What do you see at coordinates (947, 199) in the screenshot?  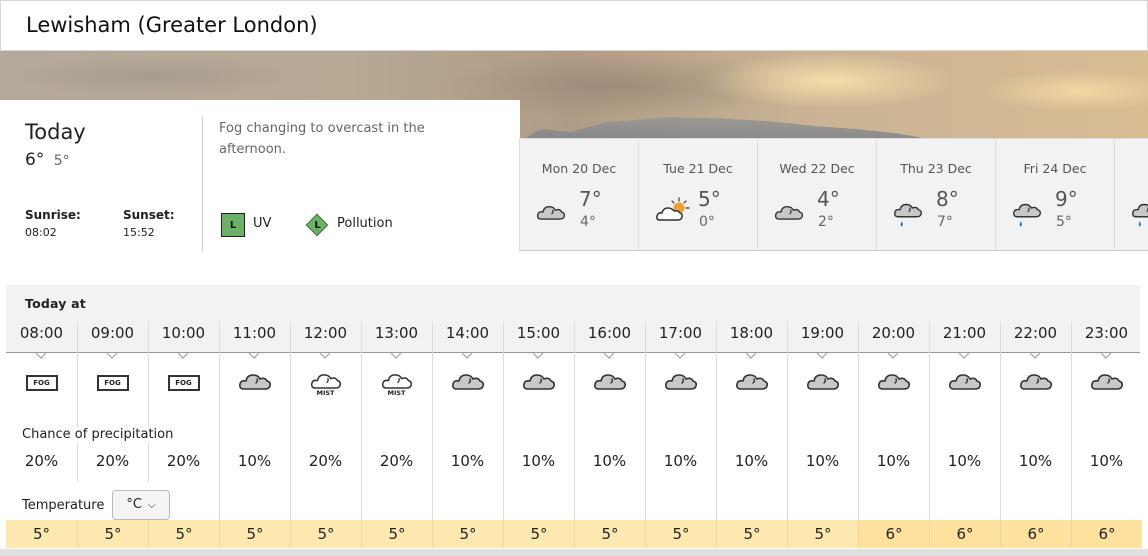 I see `day-high-temp: 8°` at bounding box center [947, 199].